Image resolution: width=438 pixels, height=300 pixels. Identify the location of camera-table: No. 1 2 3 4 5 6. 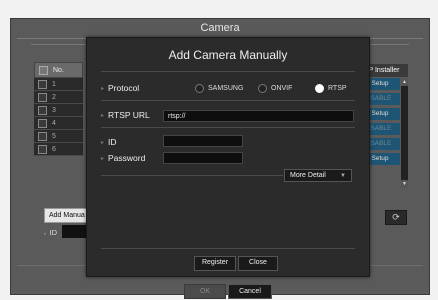
(58, 109).